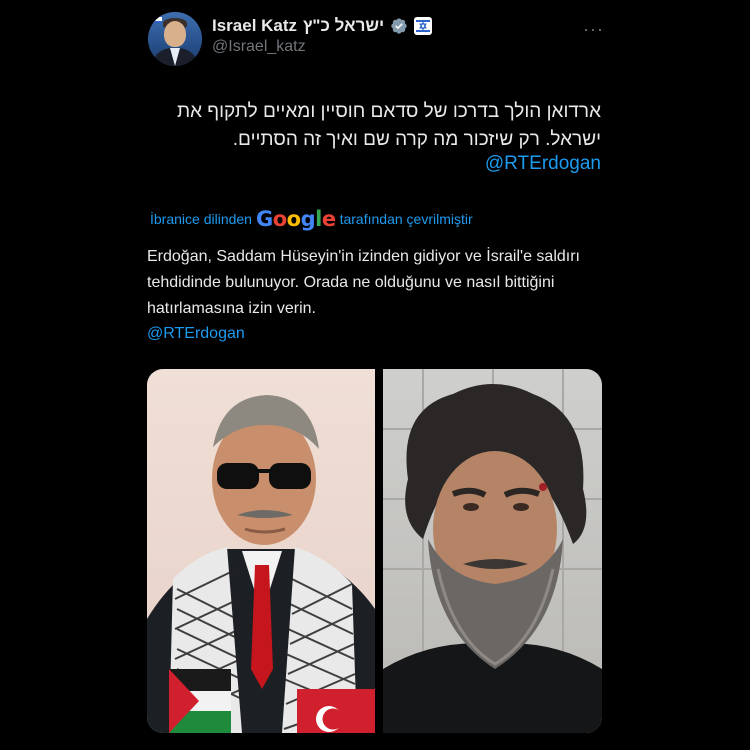 Image resolution: width=750 pixels, height=750 pixels. I want to click on mention-link: @RTErdogan, so click(543, 164).